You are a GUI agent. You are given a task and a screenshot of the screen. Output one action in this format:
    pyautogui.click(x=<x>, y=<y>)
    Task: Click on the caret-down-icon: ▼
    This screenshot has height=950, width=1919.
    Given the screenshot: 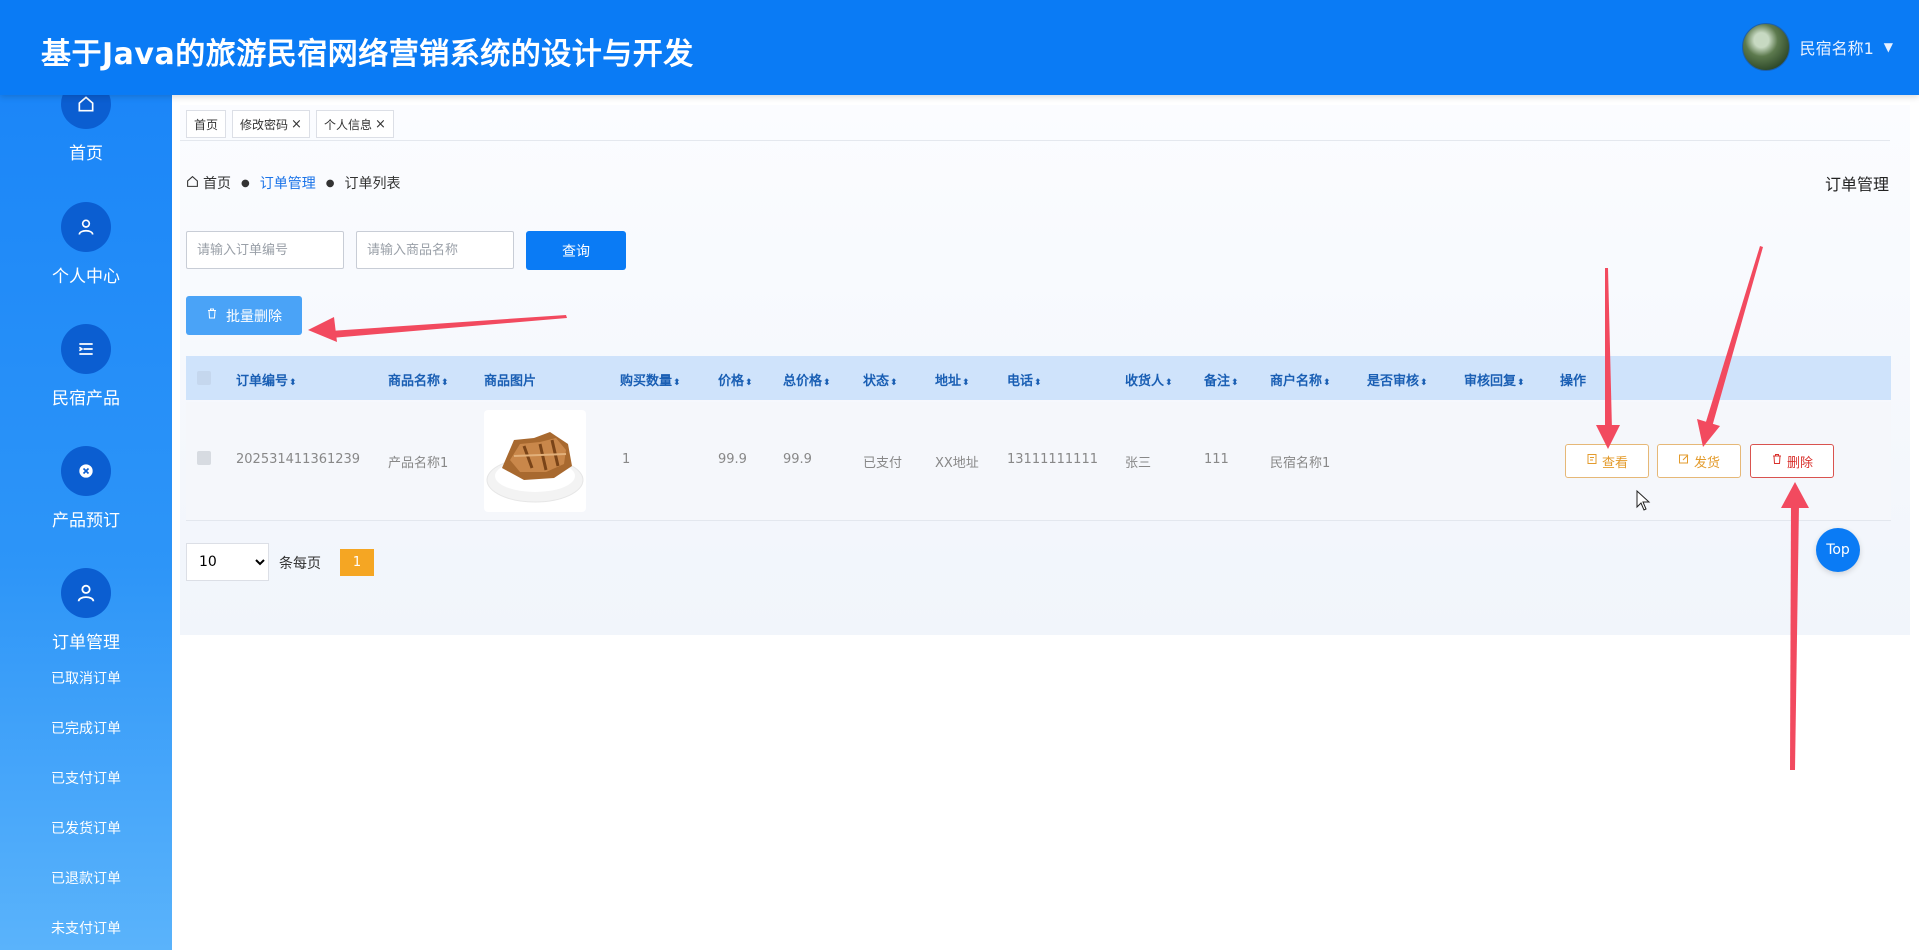 What is the action you would take?
    pyautogui.click(x=1888, y=47)
    